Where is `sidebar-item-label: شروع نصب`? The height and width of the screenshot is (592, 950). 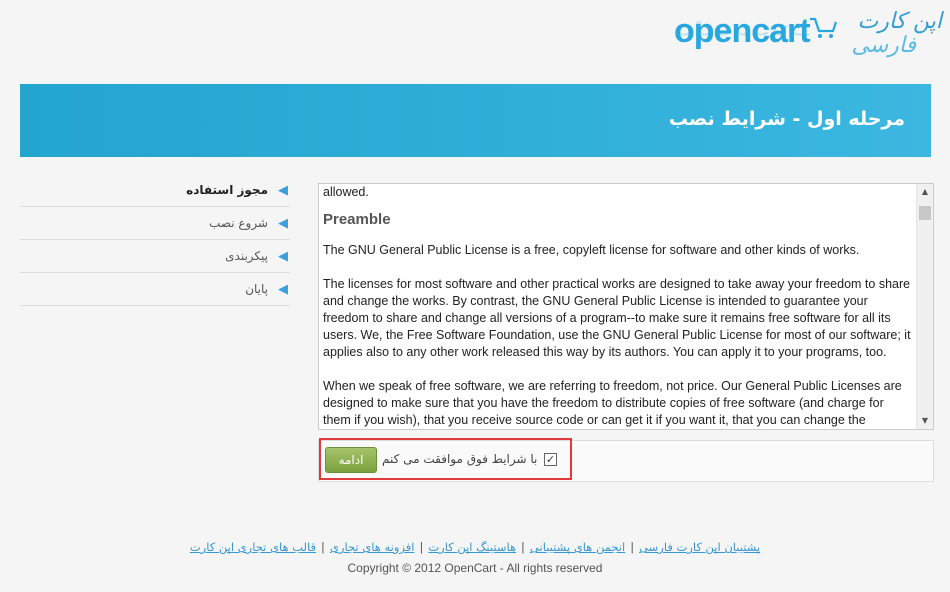
sidebar-item-label: شروع نصب is located at coordinates (238, 223).